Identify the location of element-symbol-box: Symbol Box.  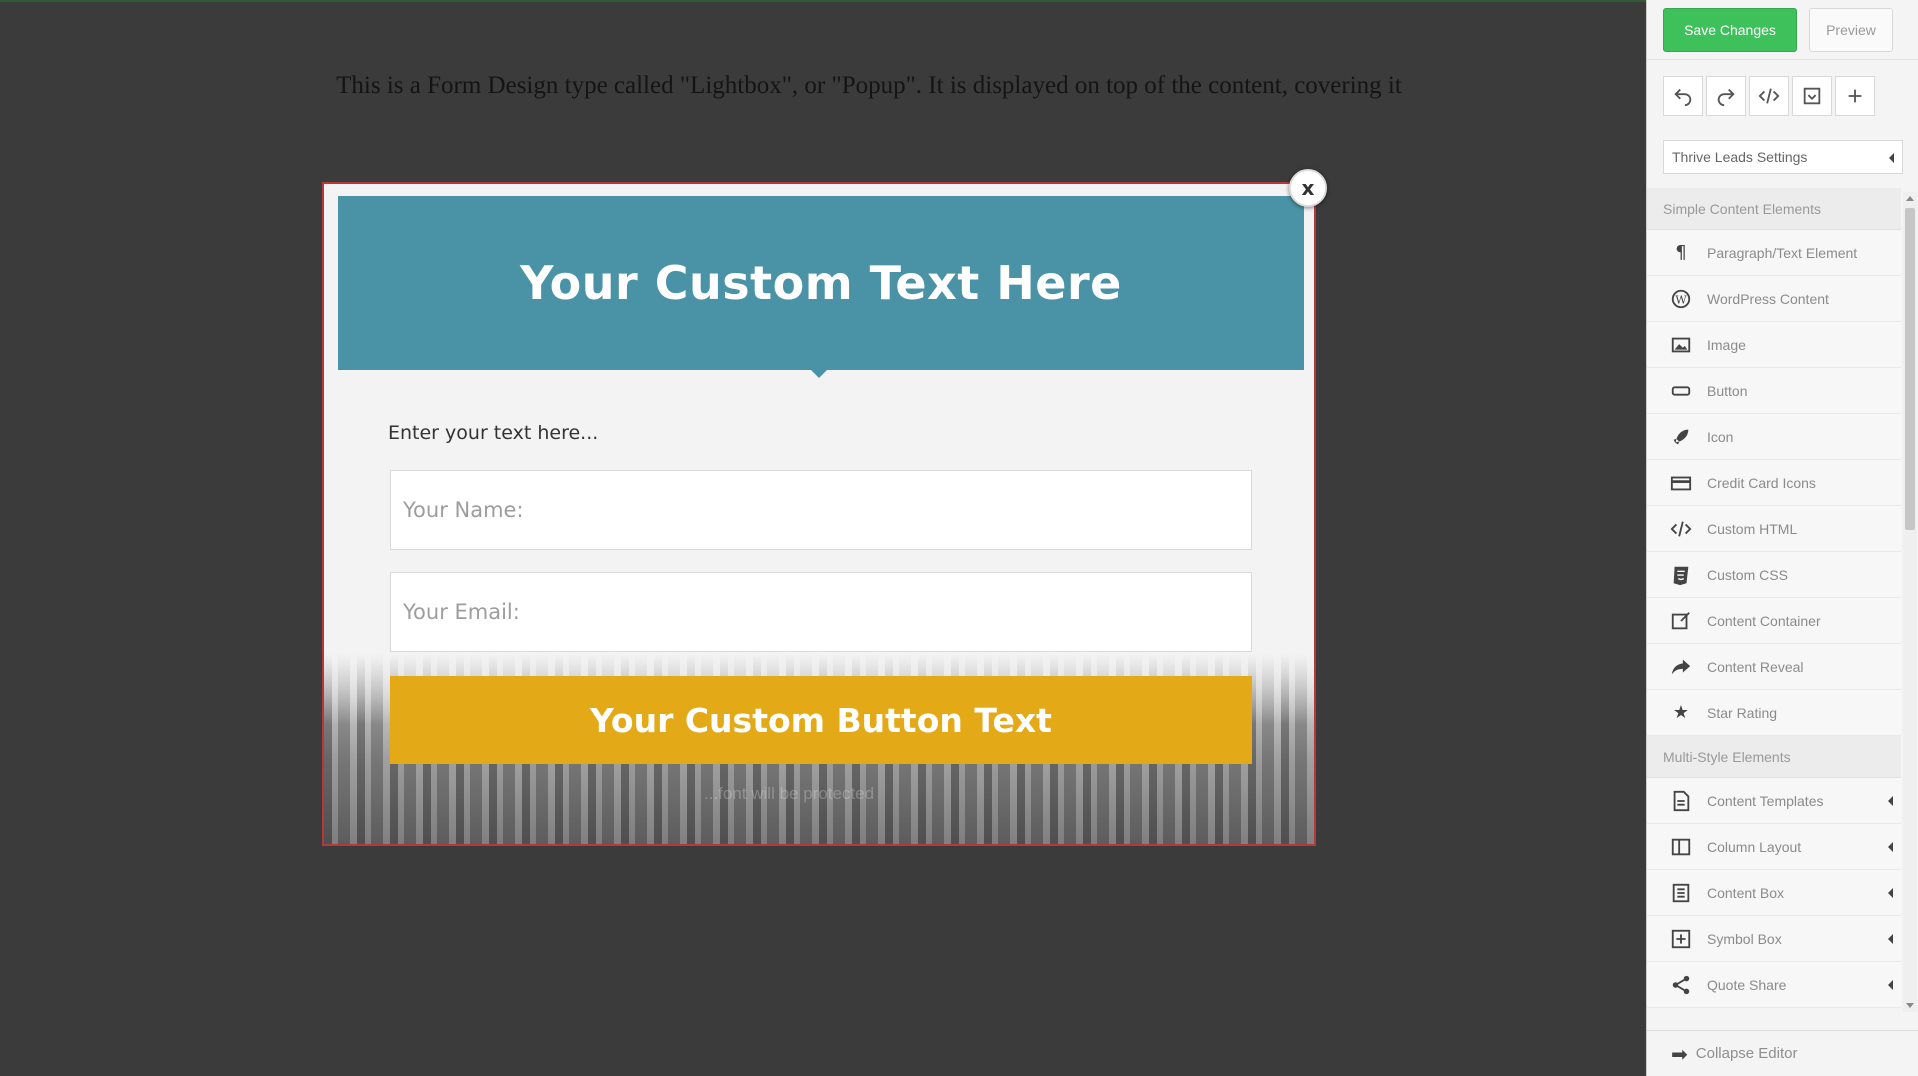
(1774, 939).